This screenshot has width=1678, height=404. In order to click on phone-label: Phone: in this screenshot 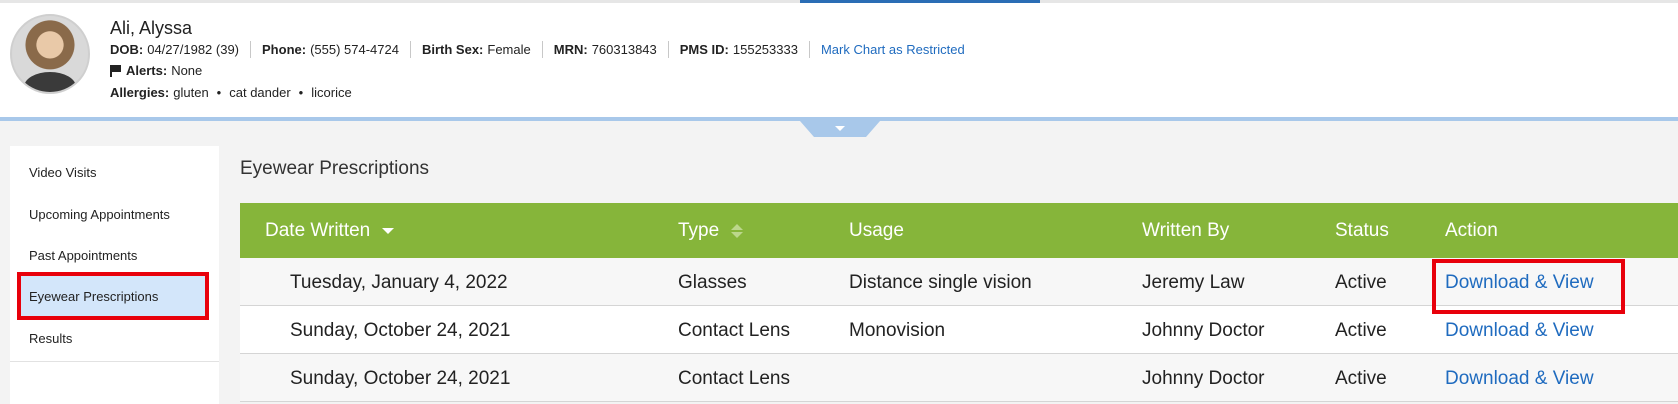, I will do `click(284, 49)`.